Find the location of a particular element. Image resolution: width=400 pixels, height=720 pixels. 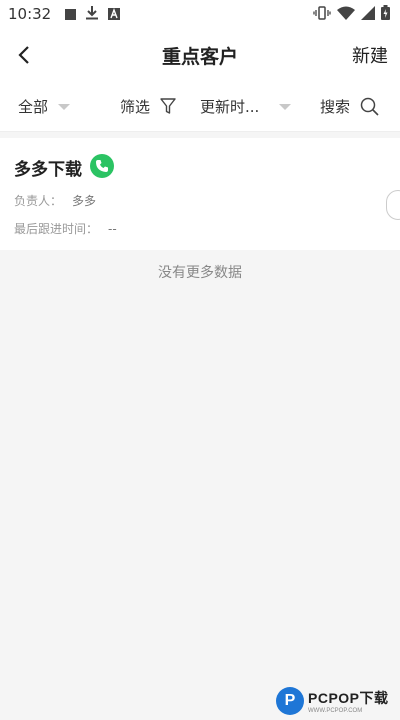

search-icon is located at coordinates (369, 106).